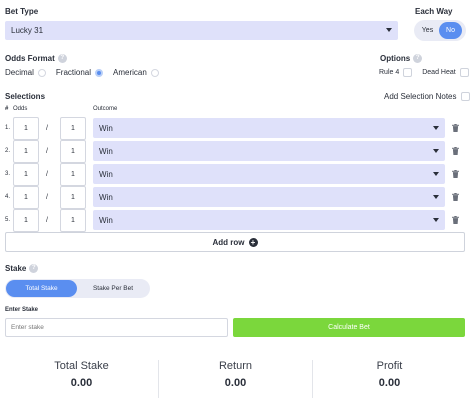  Describe the element at coordinates (450, 30) in the screenshot. I see `each-way-no: No` at that location.